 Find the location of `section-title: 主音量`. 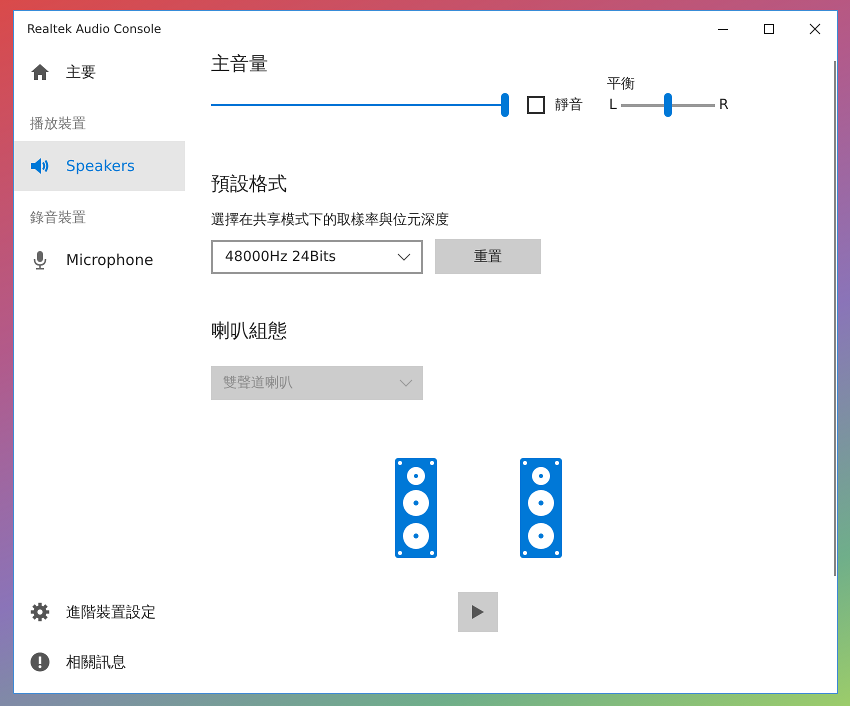

section-title: 主音量 is located at coordinates (240, 64).